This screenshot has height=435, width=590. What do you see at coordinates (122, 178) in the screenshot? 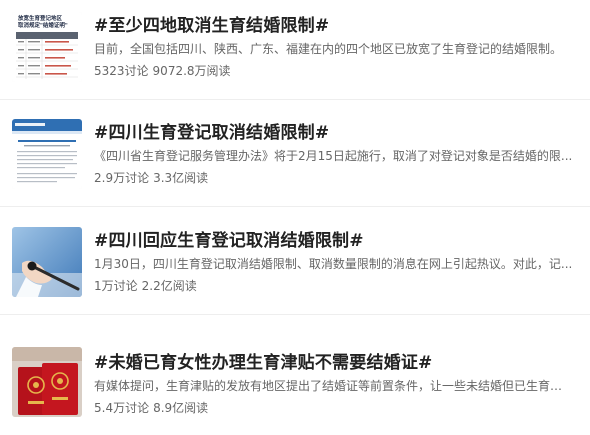
I see `discussion-count: 2.9万讨论` at bounding box center [122, 178].